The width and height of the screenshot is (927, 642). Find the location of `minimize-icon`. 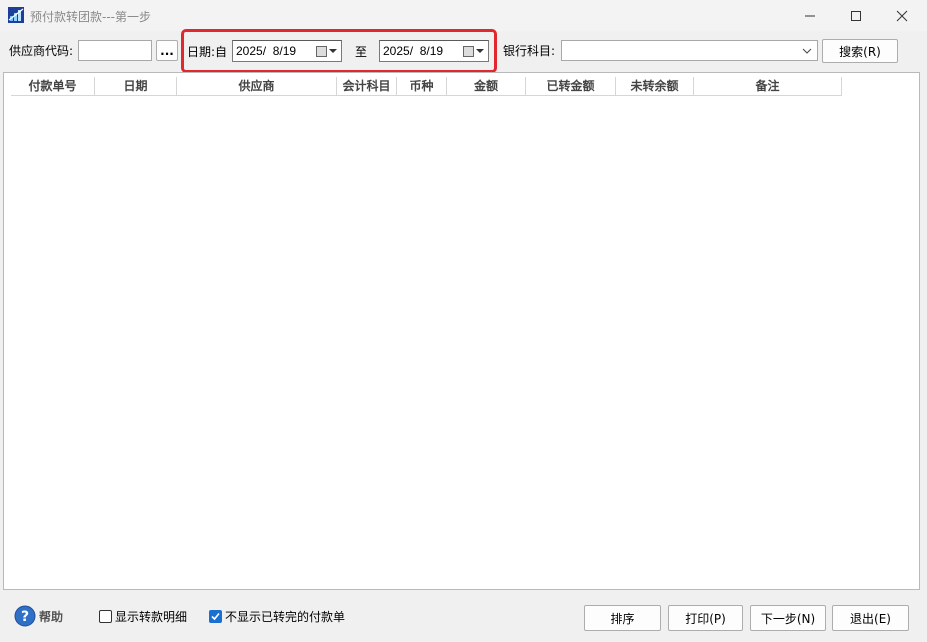

minimize-icon is located at coordinates (810, 15).